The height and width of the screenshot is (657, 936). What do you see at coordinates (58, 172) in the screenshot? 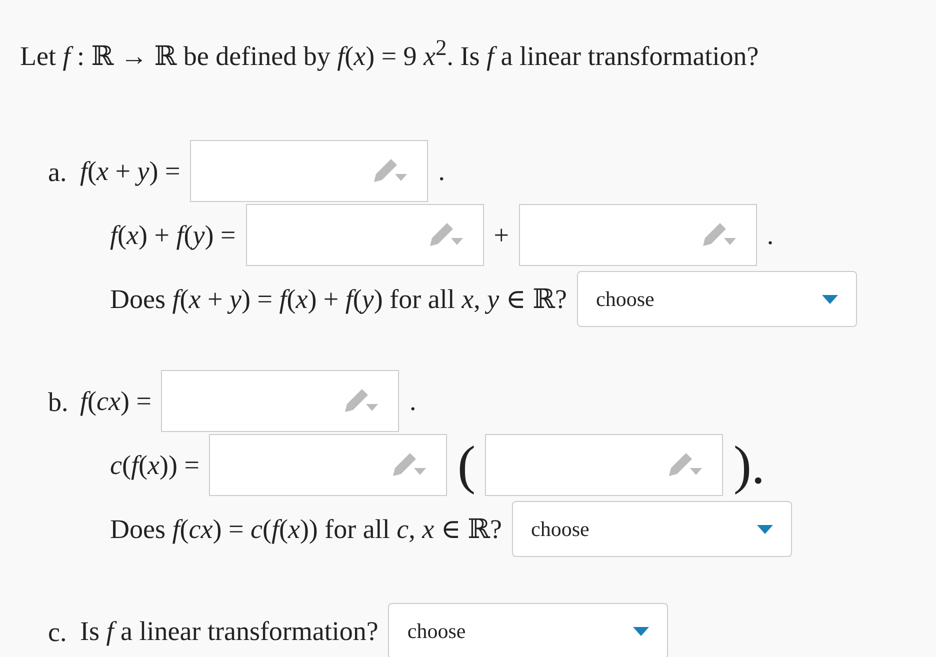
I see `part-label: a.` at bounding box center [58, 172].